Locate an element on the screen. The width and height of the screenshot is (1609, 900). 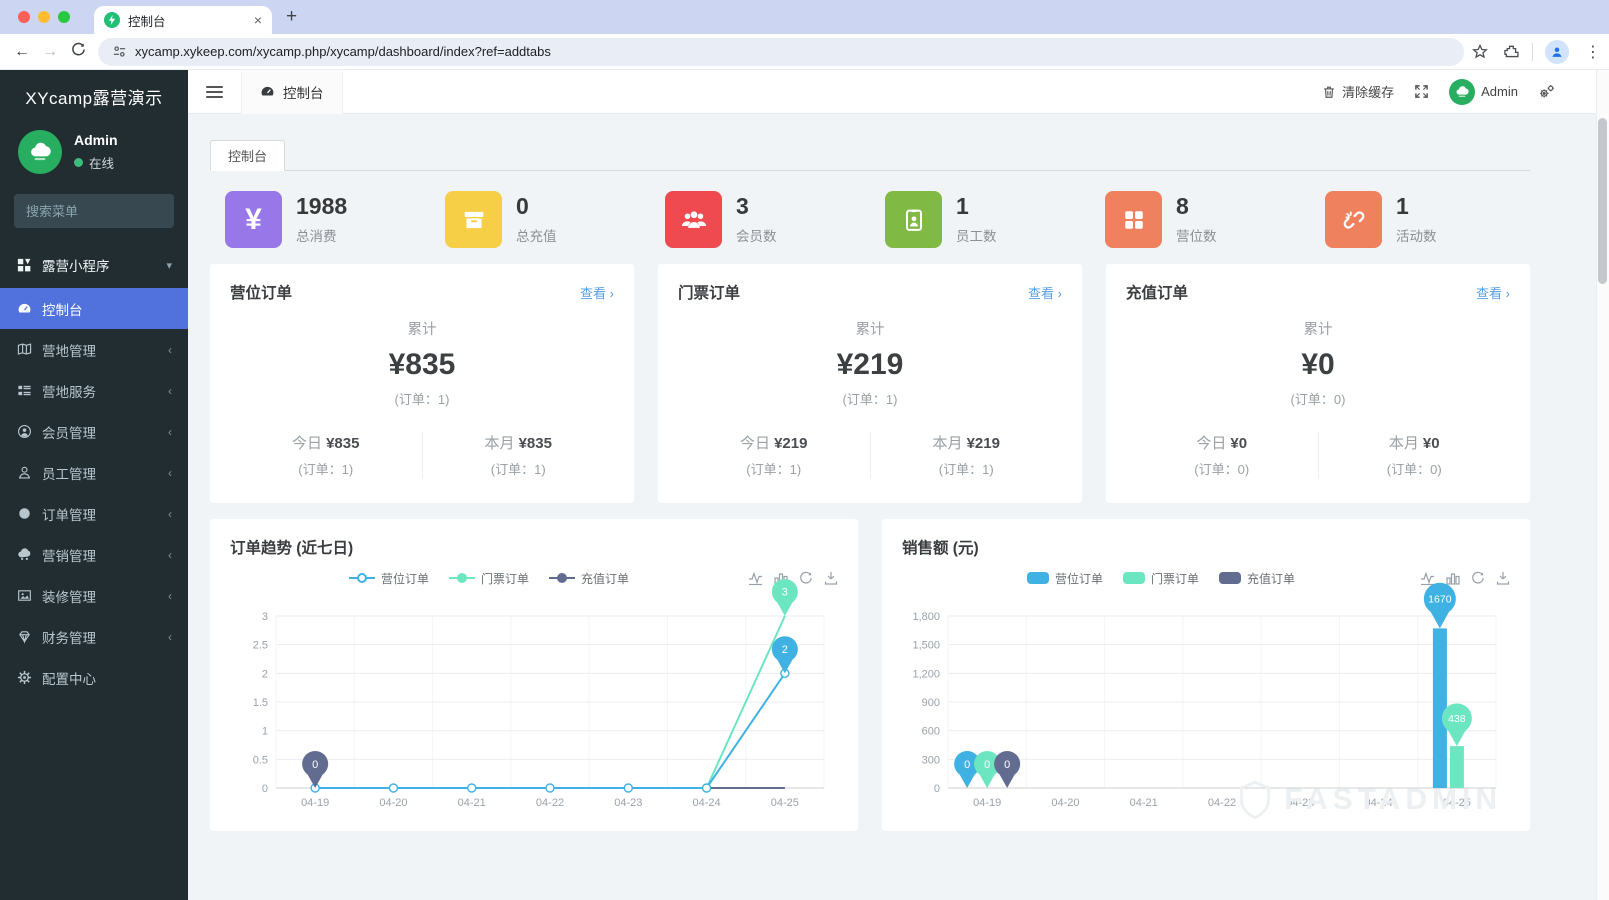
stat-staff-count: 1 员工数 is located at coordinates (980, 219).